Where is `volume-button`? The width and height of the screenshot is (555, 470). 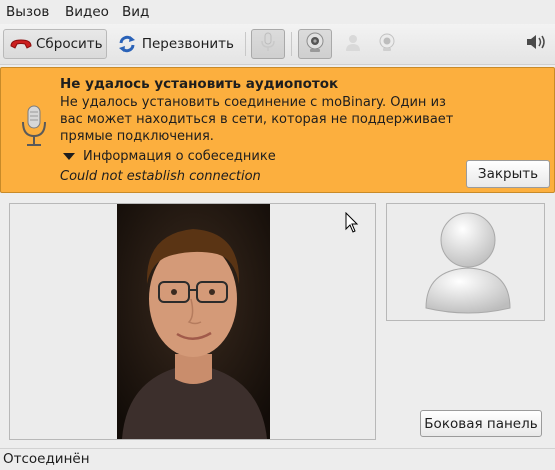
volume-button is located at coordinates (536, 44).